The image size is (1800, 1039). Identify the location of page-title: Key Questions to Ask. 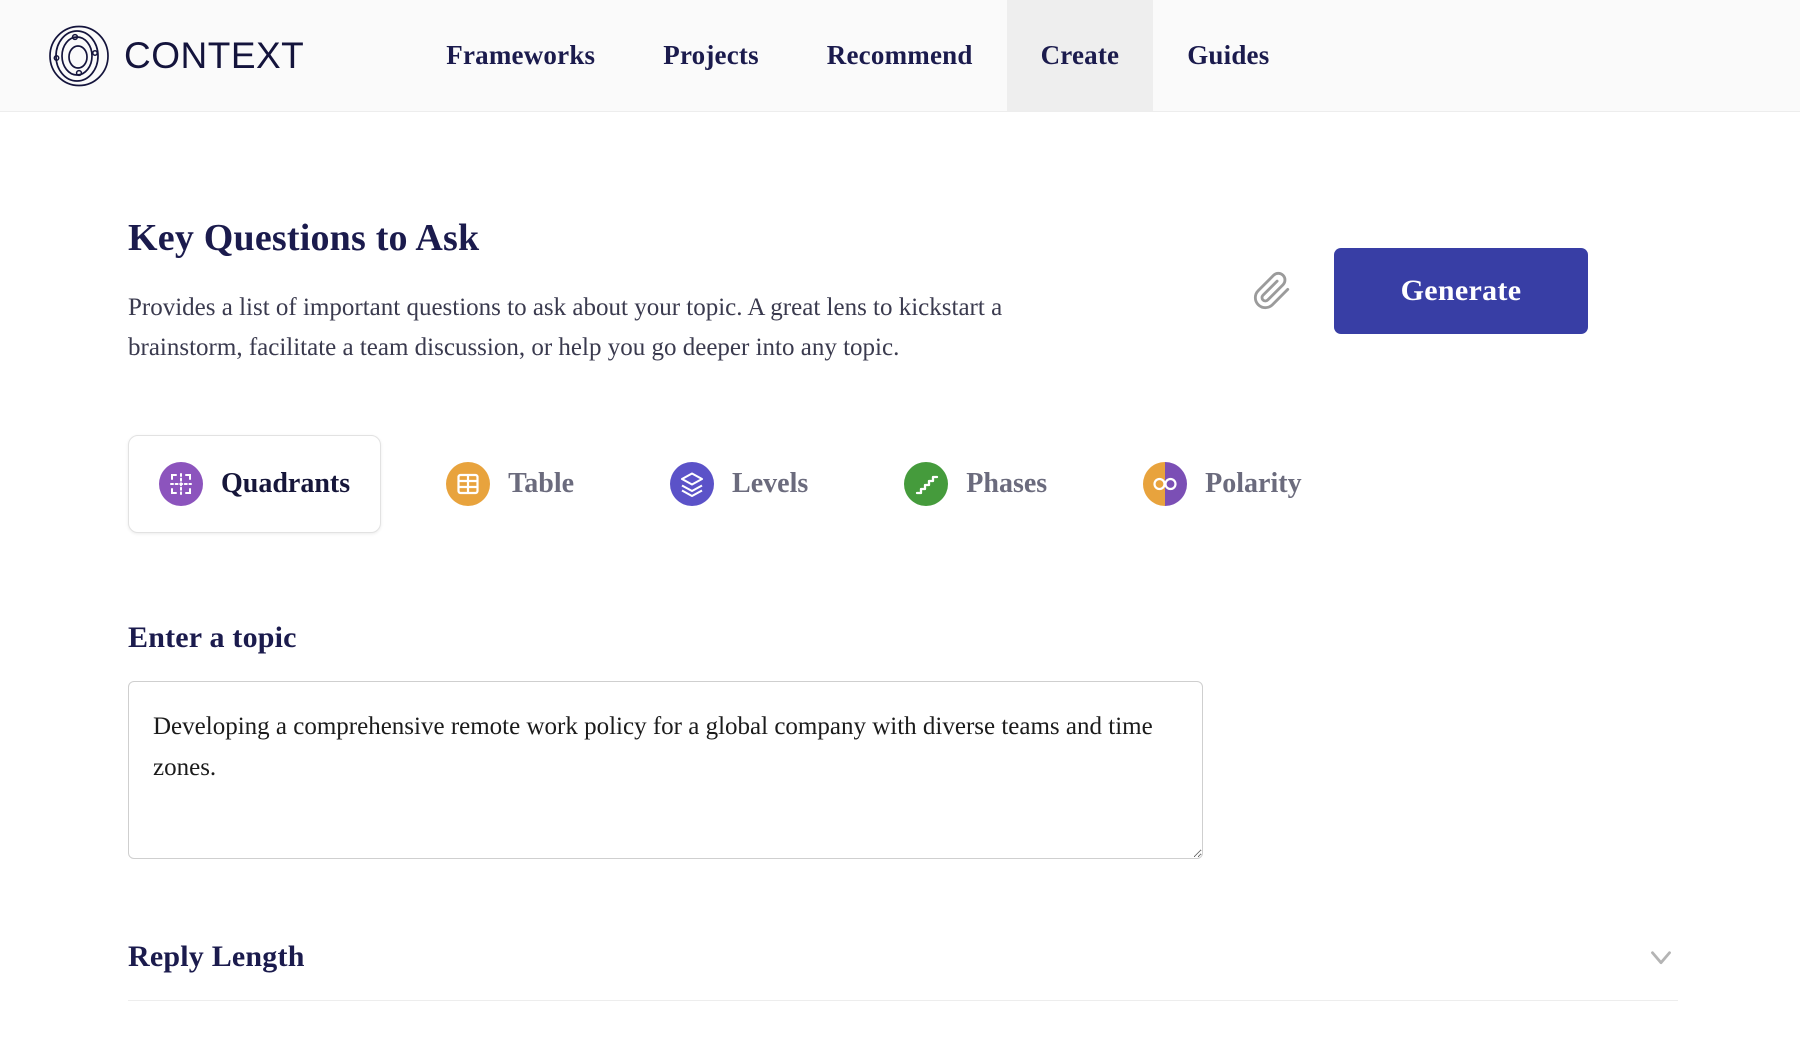
(304, 238).